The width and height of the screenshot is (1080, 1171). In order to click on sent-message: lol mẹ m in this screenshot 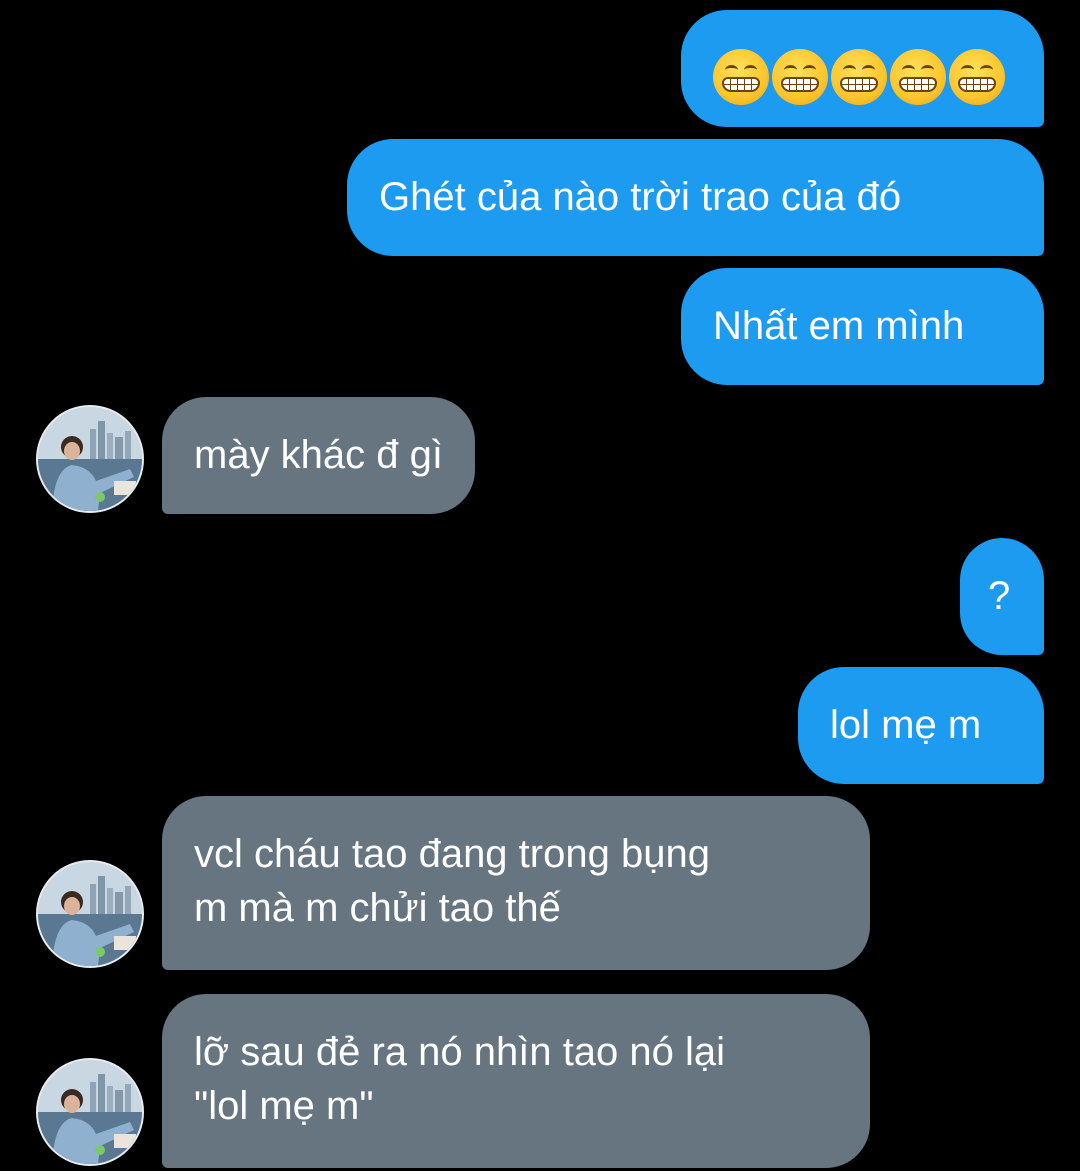, I will do `click(921, 725)`.